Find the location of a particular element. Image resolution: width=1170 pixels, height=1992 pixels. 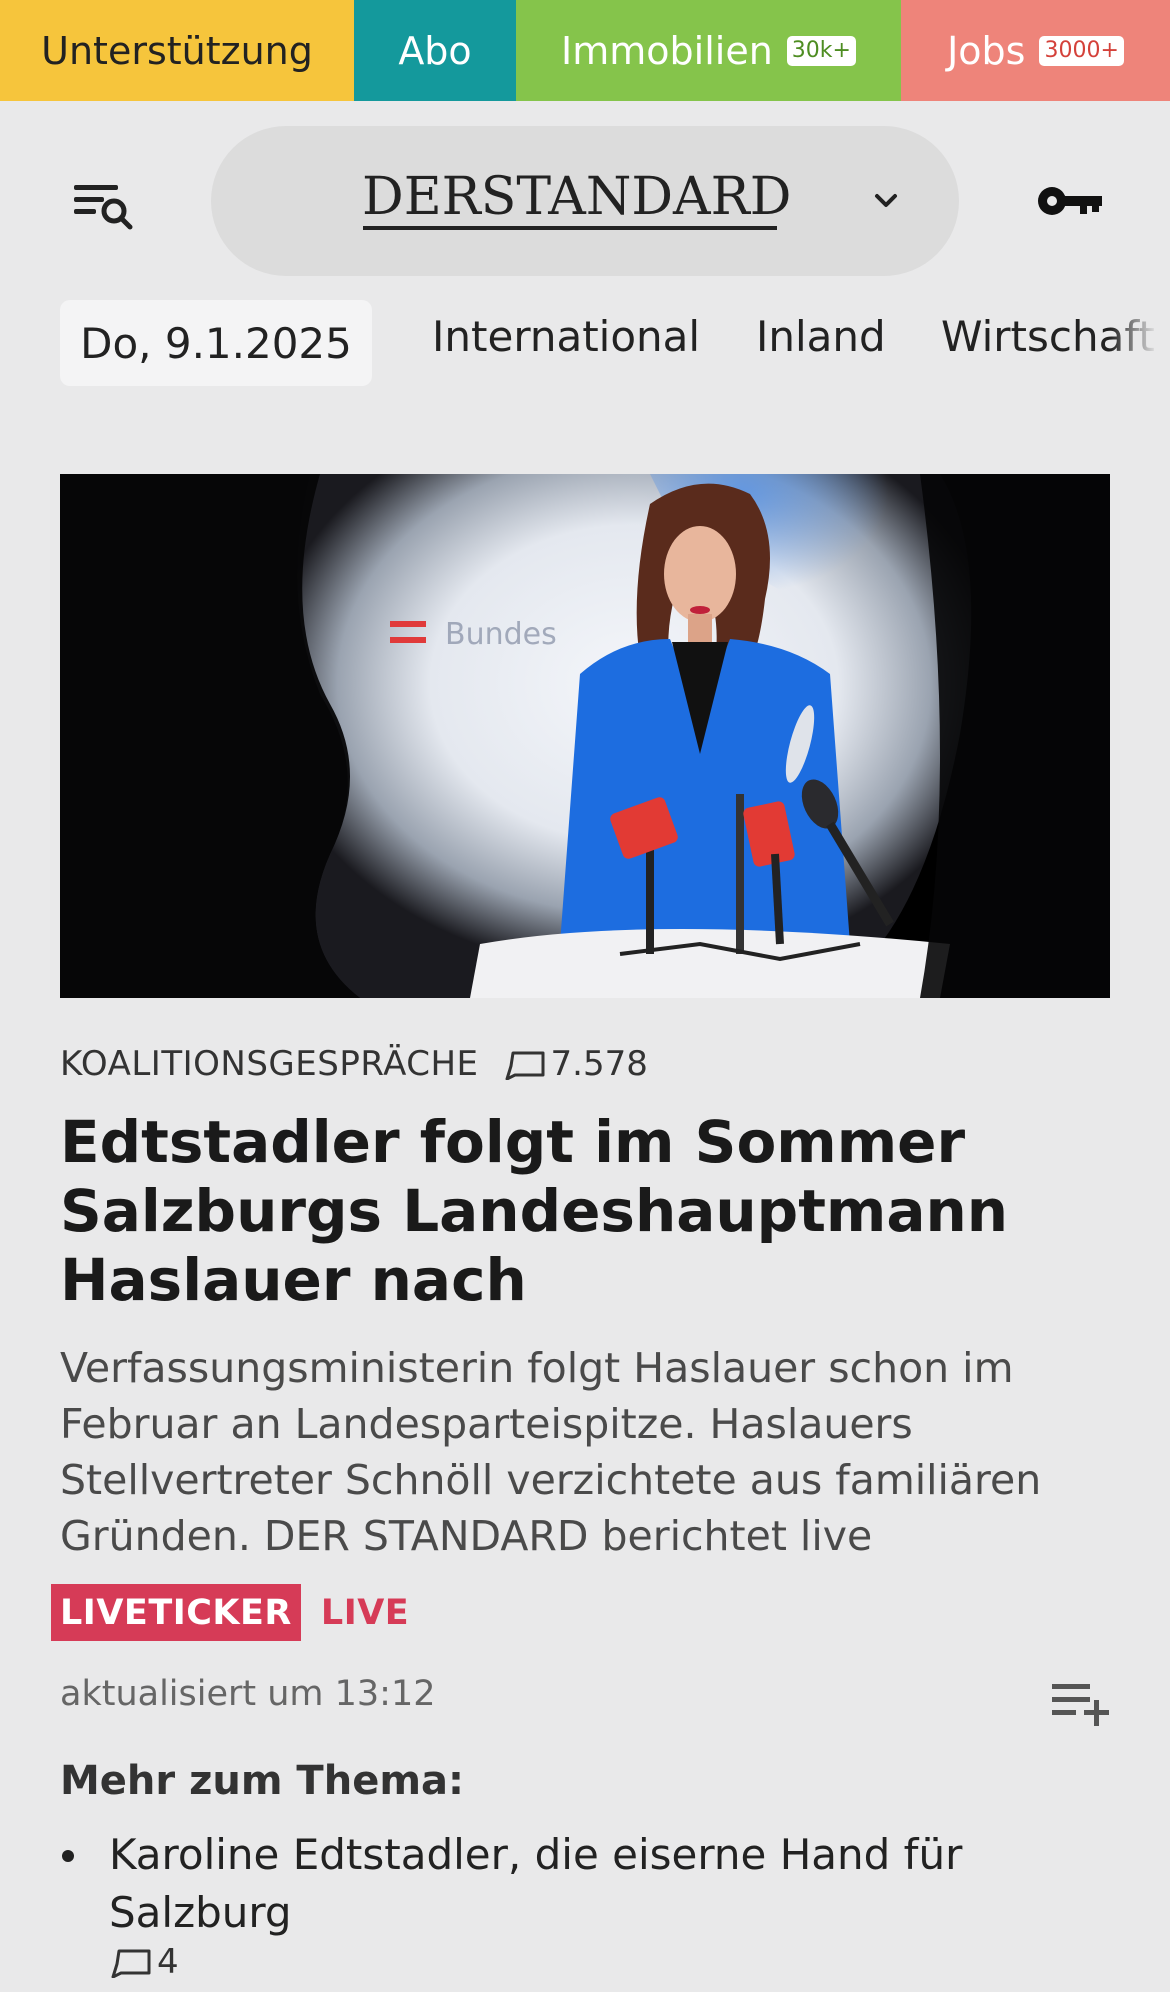

tab-unterstuetzung: Unterstützung is located at coordinates (177, 50).